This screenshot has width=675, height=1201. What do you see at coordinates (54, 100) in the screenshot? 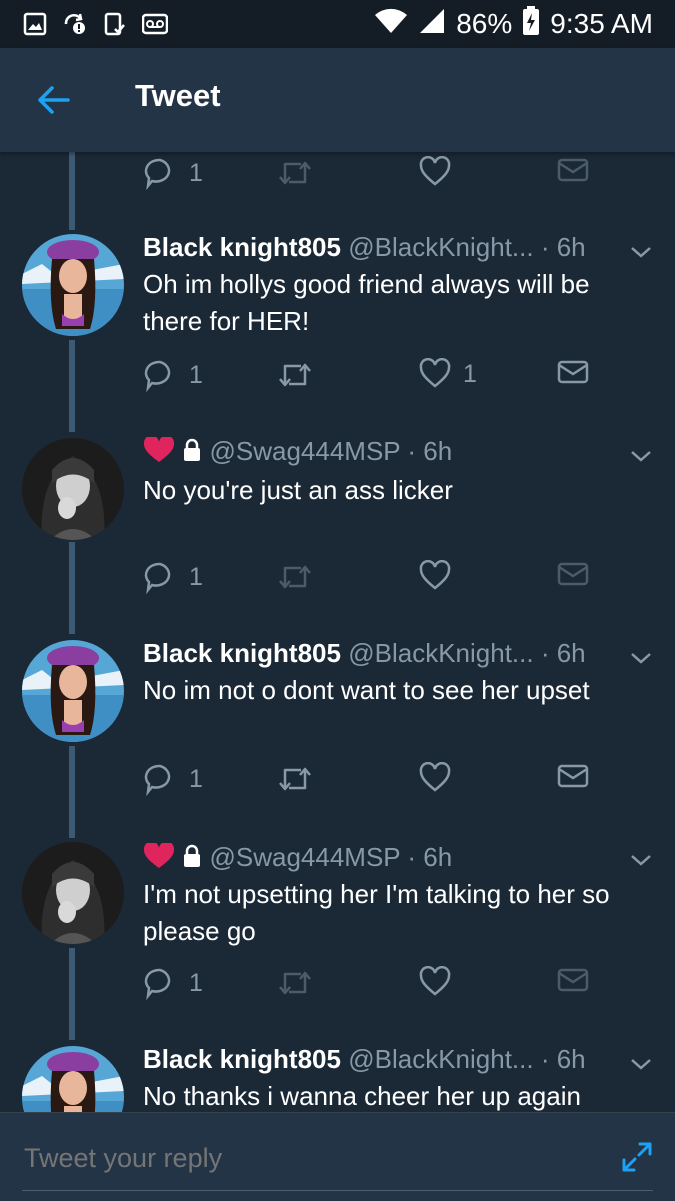
I see `back-arrow-icon` at bounding box center [54, 100].